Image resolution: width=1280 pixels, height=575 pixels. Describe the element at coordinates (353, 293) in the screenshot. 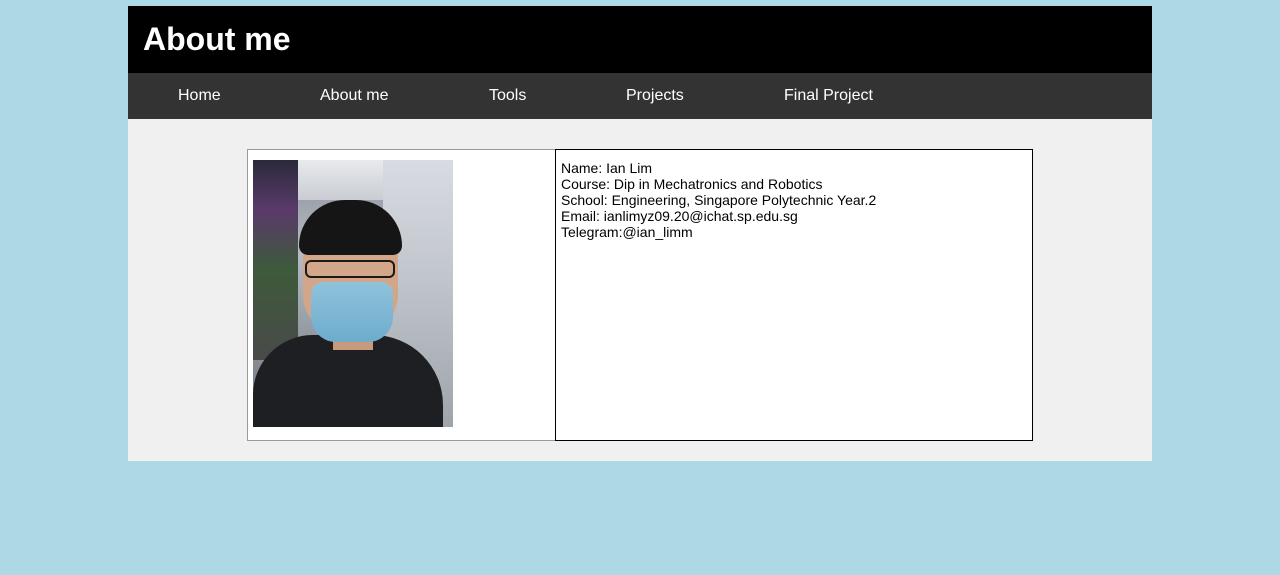

I see `profile-photo` at that location.